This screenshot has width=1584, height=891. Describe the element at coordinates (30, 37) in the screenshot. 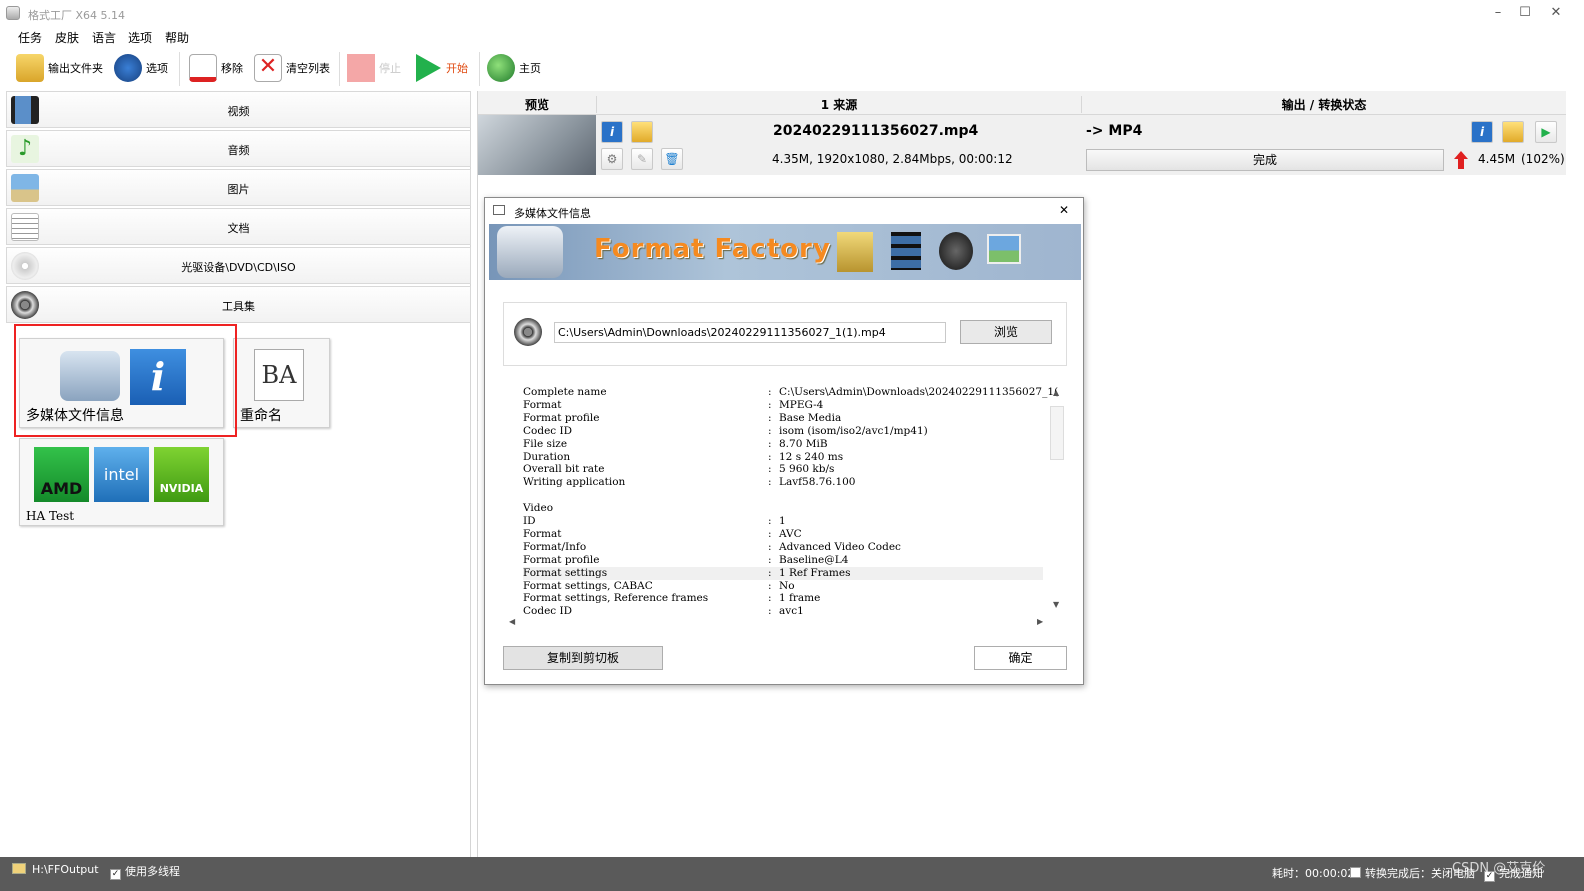

I see `menu-task: 任务` at that location.